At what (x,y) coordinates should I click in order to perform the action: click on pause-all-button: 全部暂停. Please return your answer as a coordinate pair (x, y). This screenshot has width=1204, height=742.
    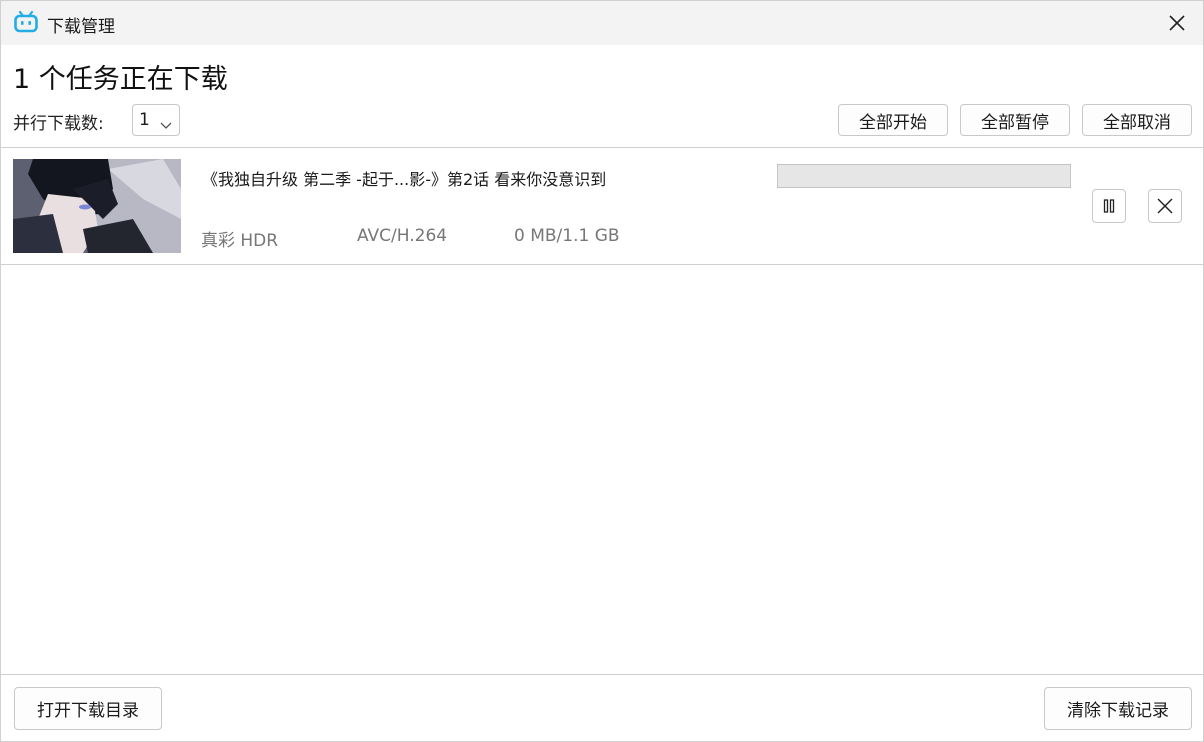
    Looking at the image, I should click on (1015, 120).